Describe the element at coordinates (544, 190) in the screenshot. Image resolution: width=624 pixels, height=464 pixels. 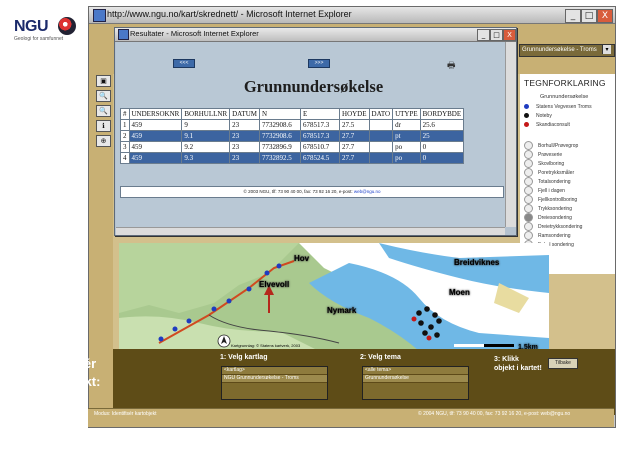
I see `legend-item: Fjell i dagen` at that location.